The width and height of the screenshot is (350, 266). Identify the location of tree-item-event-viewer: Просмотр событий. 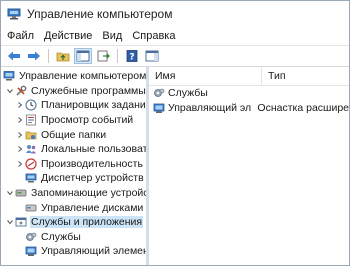
(73, 120).